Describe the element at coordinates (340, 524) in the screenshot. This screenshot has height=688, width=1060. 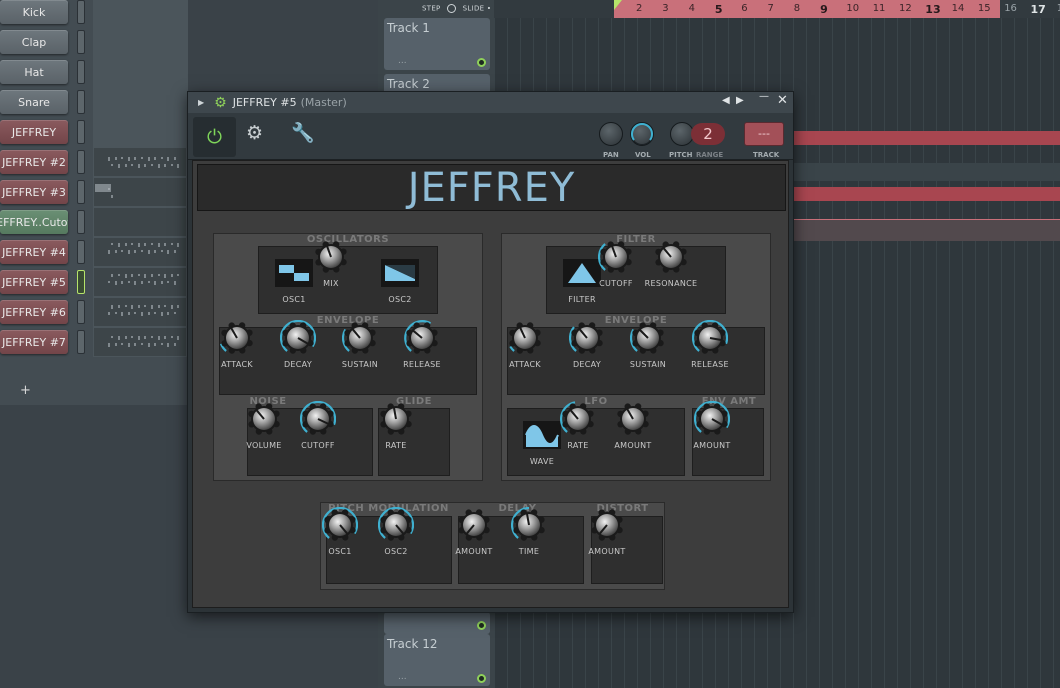
I see `pitch-mod-osc1-knob` at that location.